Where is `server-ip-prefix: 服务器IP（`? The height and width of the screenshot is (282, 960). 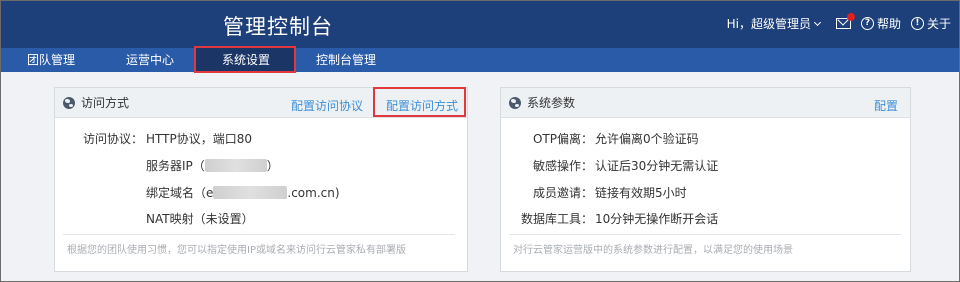
server-ip-prefix: 服务器IP（ is located at coordinates (175, 166).